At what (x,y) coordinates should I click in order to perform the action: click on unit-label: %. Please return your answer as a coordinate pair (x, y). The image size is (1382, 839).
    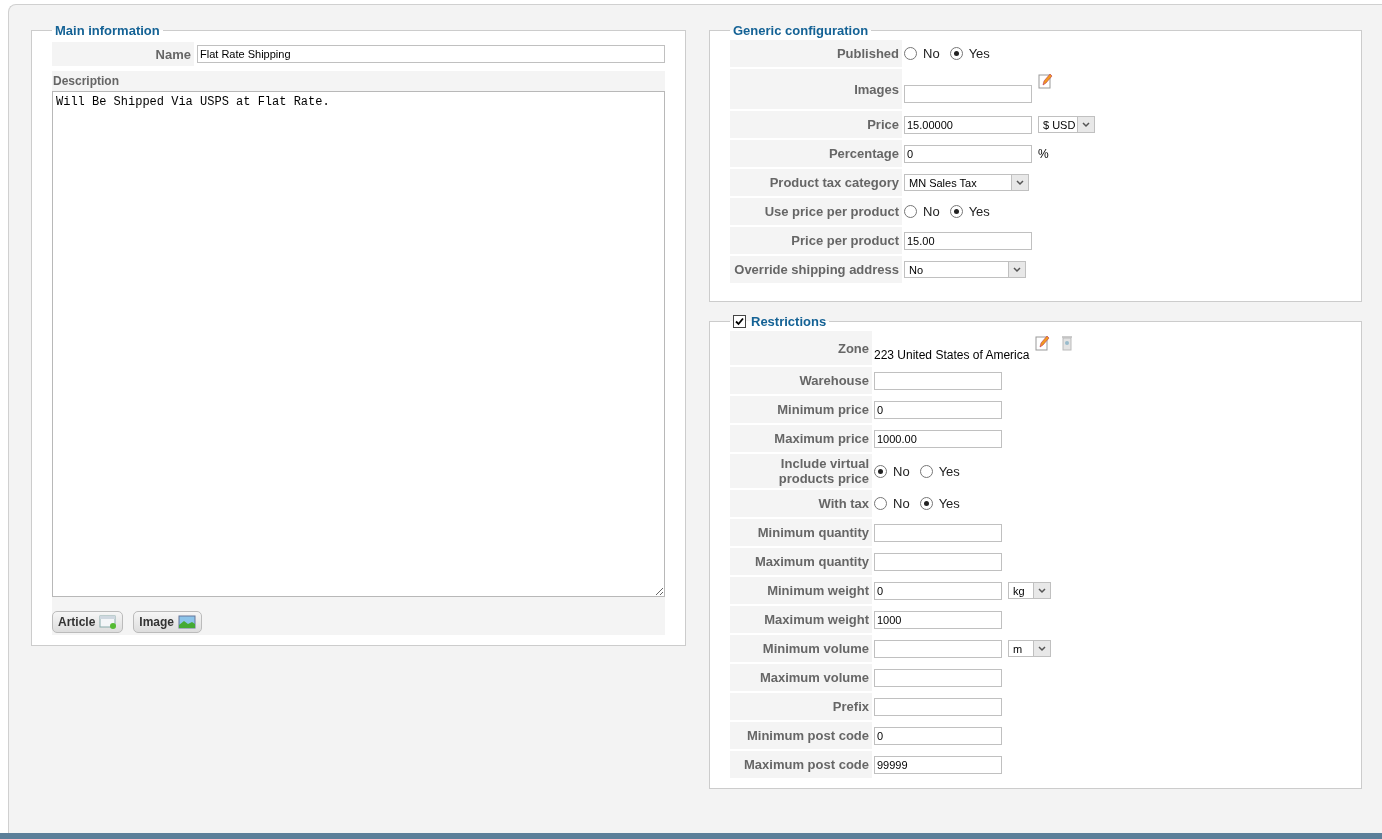
    Looking at the image, I should click on (1043, 153).